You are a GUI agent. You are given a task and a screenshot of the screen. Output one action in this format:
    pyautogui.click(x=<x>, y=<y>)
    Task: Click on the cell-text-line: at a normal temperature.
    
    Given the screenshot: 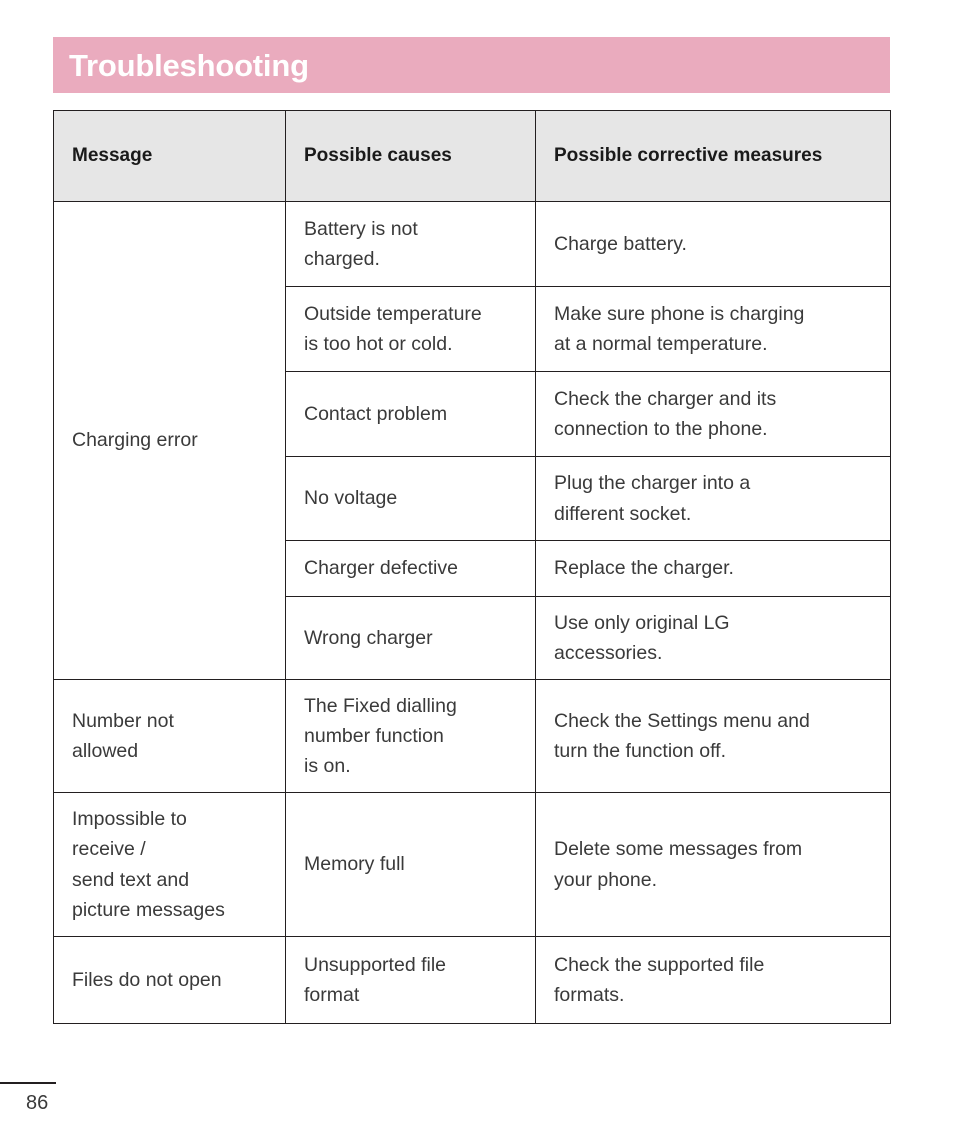 What is the action you would take?
    pyautogui.click(x=661, y=344)
    